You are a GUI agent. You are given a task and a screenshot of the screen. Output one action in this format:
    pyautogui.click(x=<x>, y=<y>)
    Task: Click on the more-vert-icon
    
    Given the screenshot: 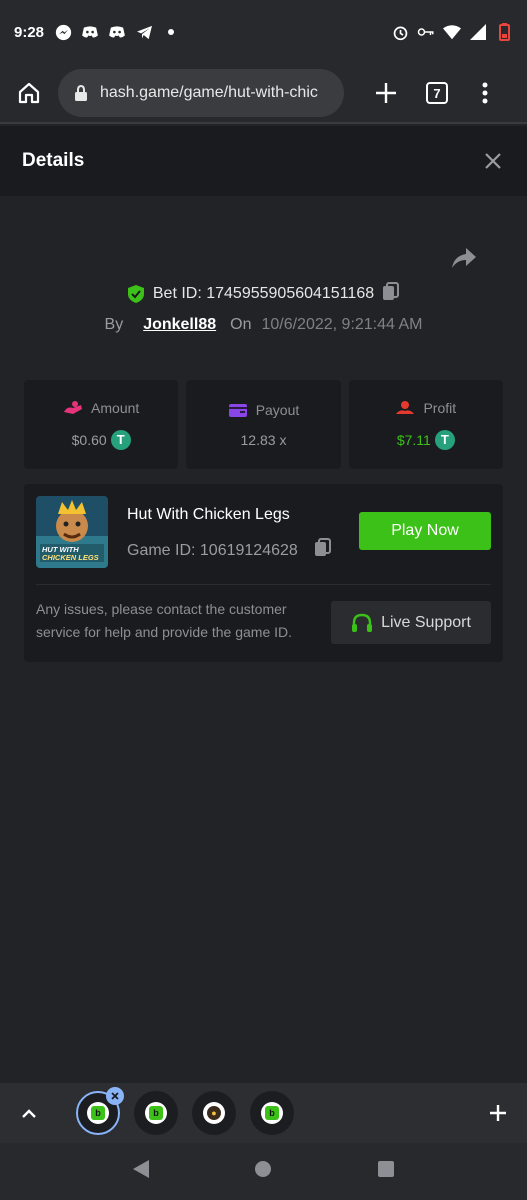 What is the action you would take?
    pyautogui.click(x=485, y=93)
    